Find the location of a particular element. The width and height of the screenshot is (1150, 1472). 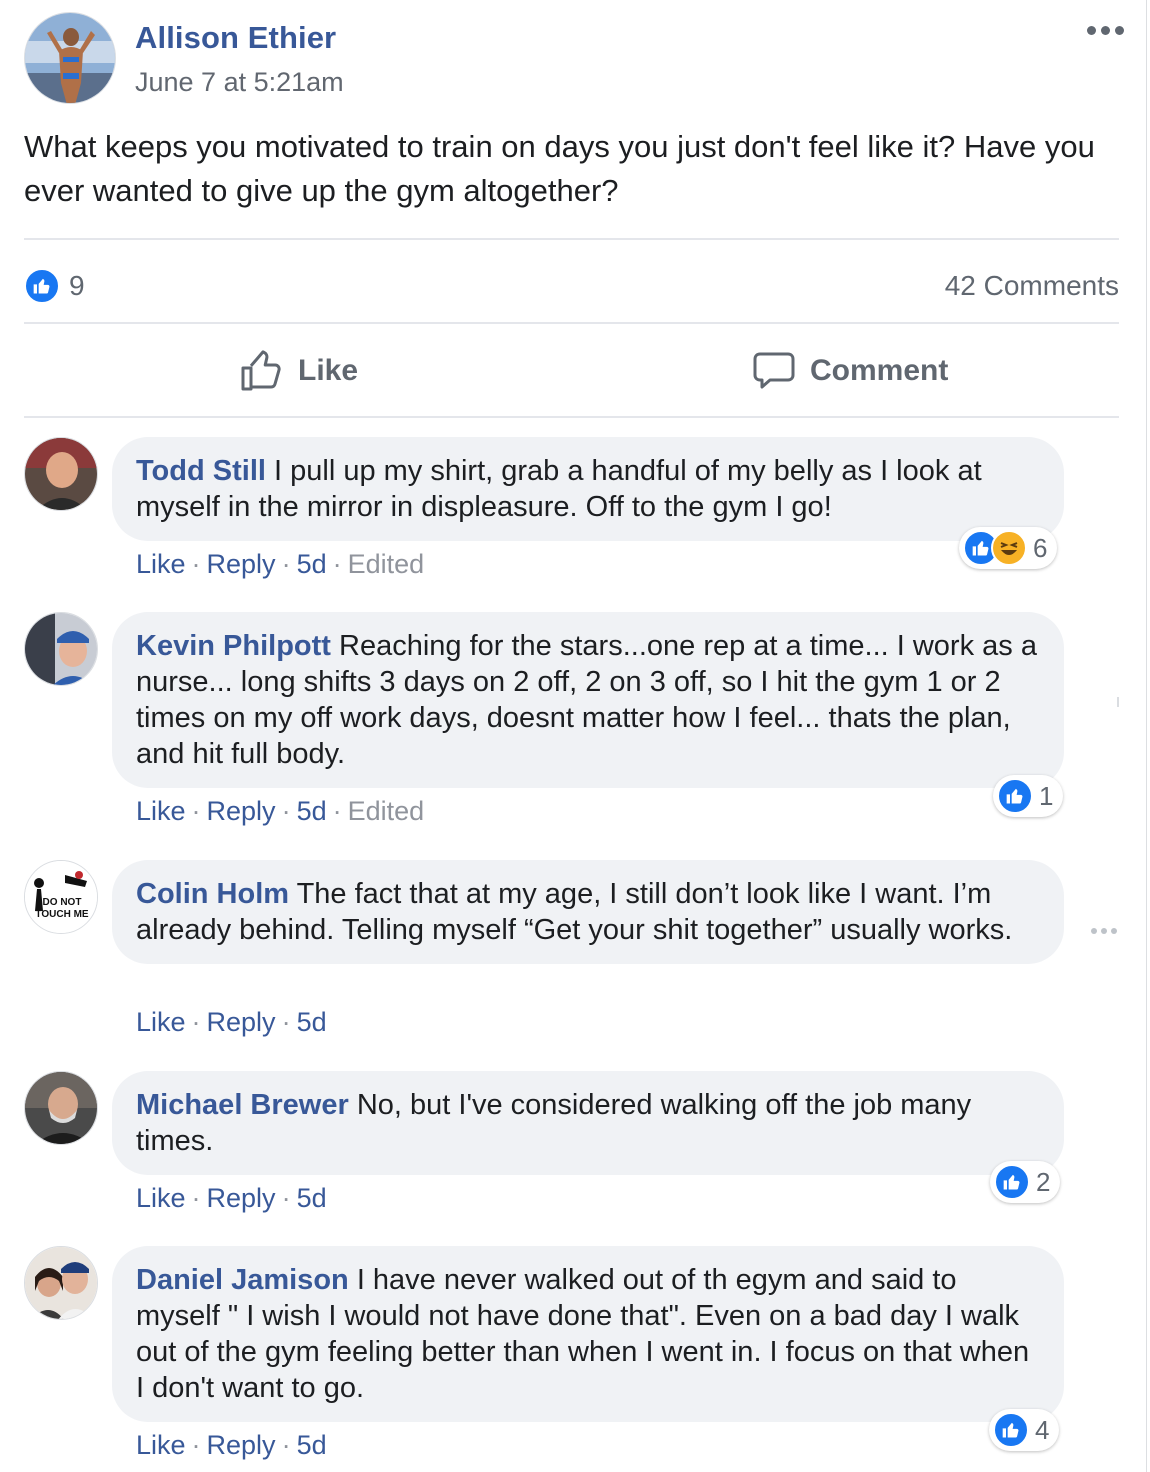

svg-text: DO NOT is located at coordinates (62, 902).